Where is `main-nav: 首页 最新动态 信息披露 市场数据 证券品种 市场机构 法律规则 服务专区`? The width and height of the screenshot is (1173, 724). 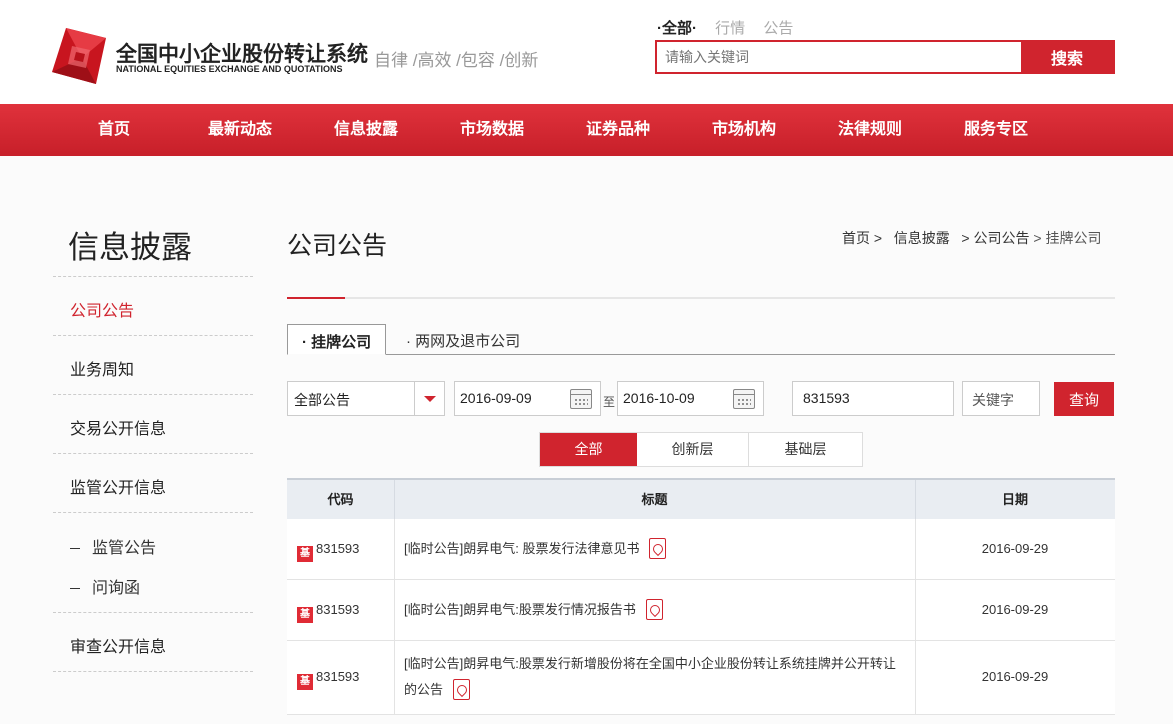 main-nav: 首页 最新动态 信息披露 市场数据 证券品种 市场机构 法律规则 服务专区 is located at coordinates (586, 130).